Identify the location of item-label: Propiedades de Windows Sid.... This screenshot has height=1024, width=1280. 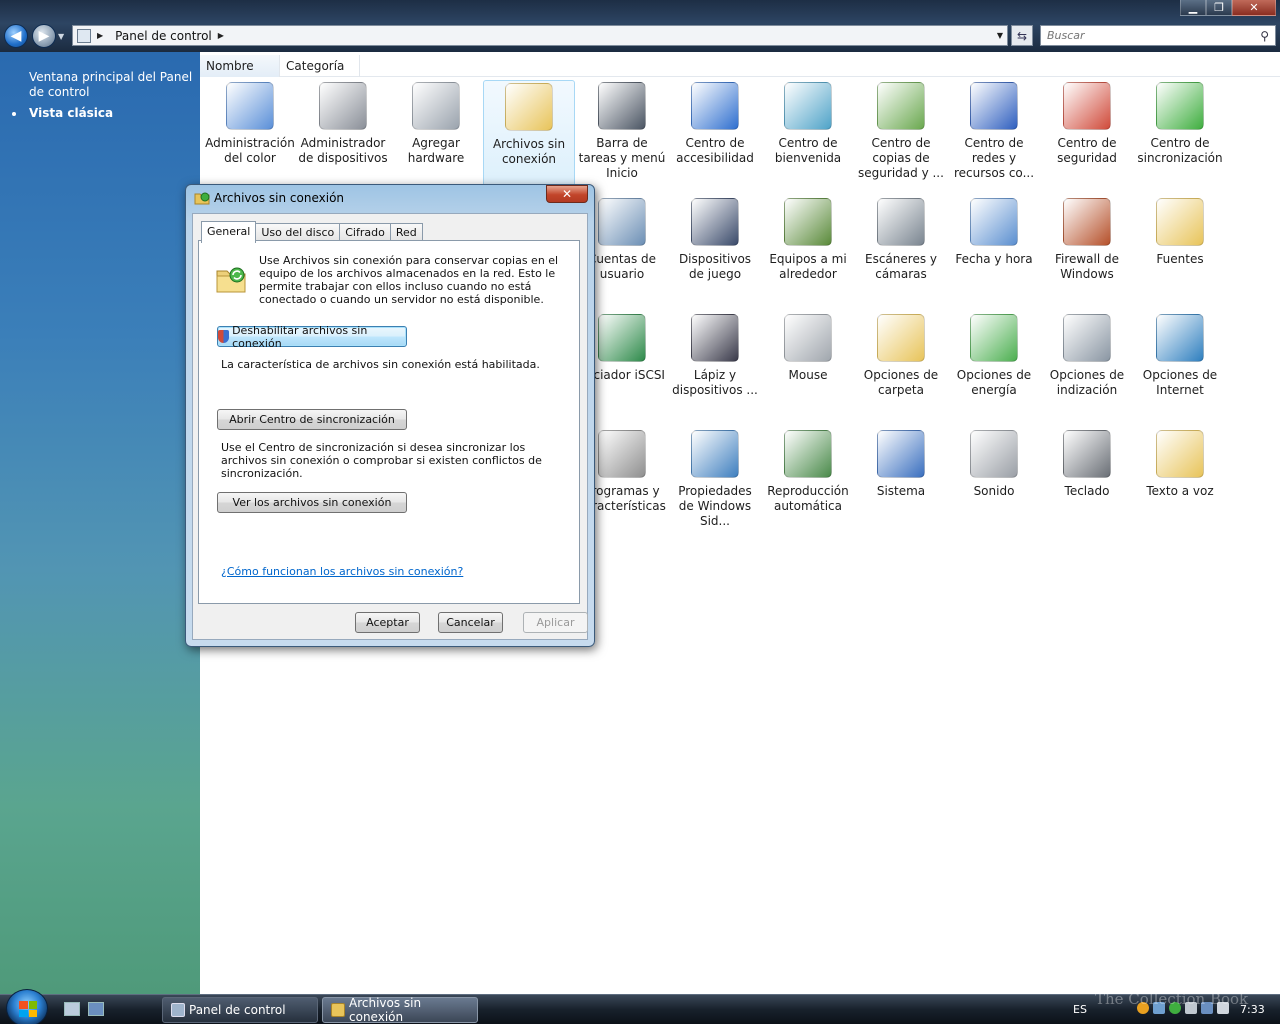
(715, 506).